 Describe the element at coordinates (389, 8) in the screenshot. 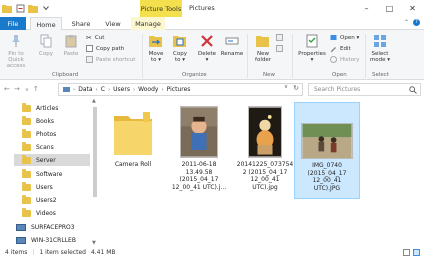

I see `maximize-button: □` at that location.